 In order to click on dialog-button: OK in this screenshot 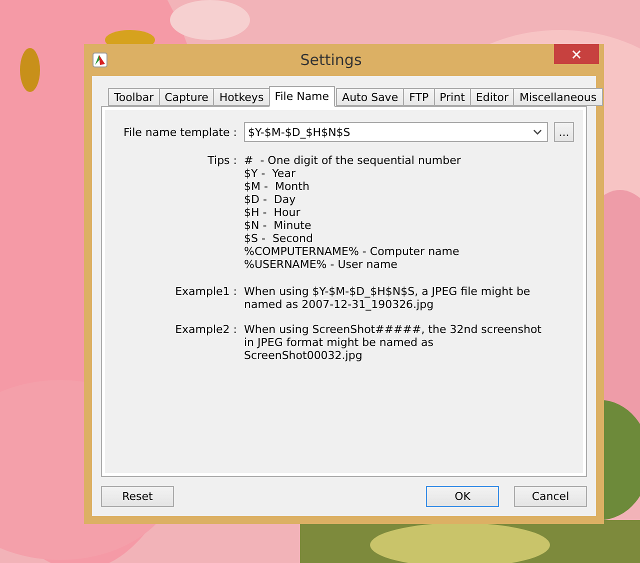, I will do `click(462, 496)`.